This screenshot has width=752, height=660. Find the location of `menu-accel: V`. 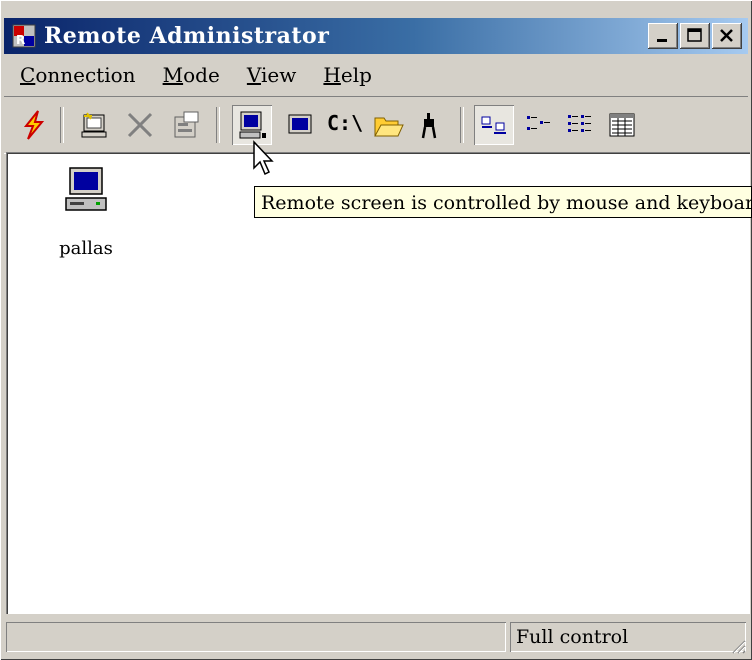

menu-accel: V is located at coordinates (253, 75).